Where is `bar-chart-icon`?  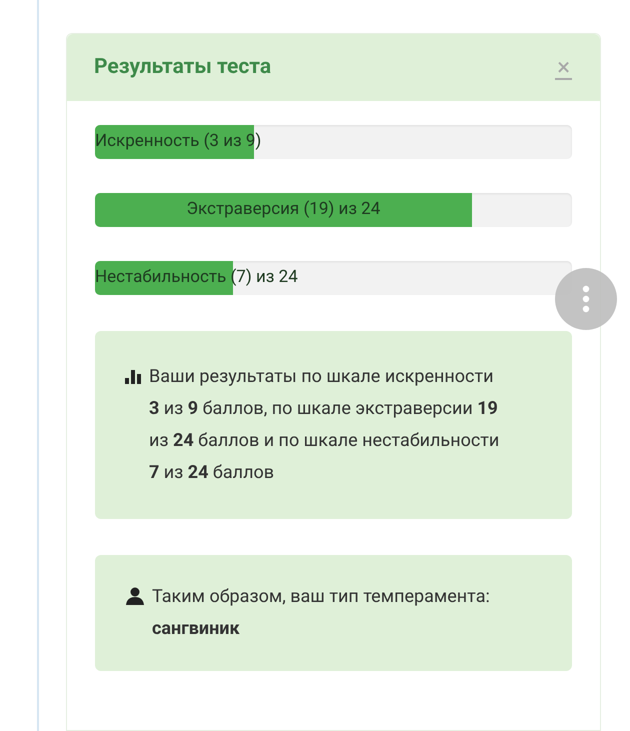 bar-chart-icon is located at coordinates (134, 376).